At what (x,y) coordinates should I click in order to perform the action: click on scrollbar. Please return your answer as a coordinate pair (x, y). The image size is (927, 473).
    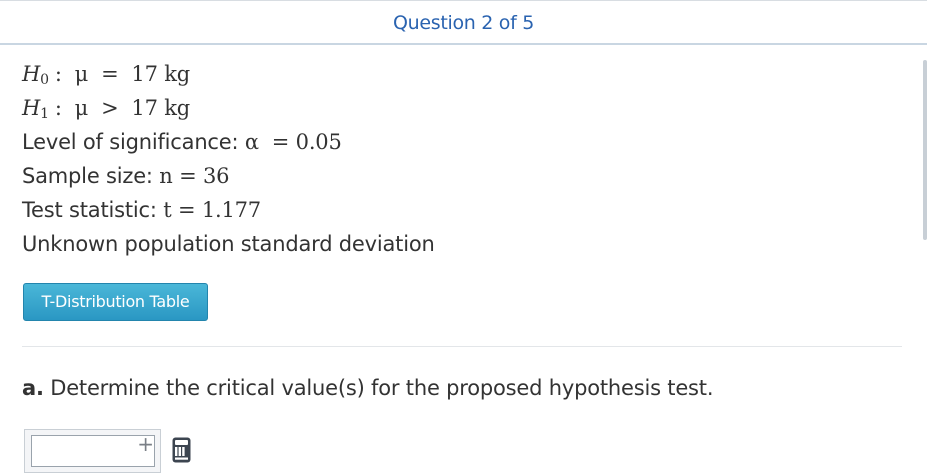
    Looking at the image, I should click on (925, 150).